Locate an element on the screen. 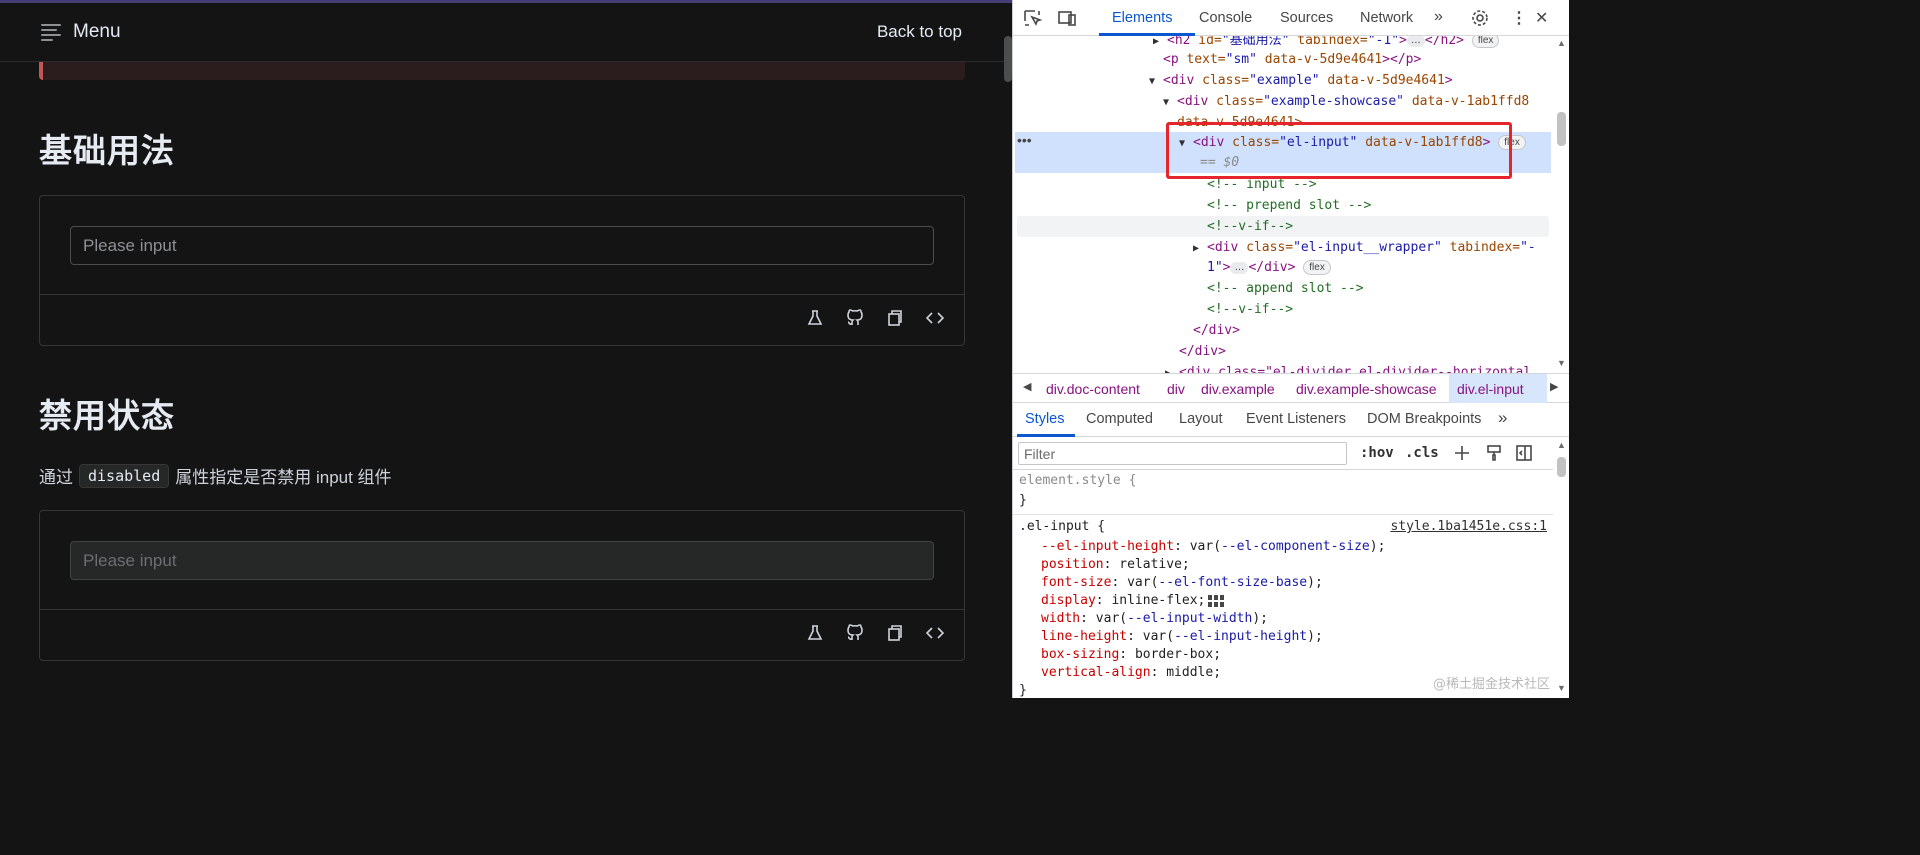  breadcrumb-item: div.example is located at coordinates (1238, 389).